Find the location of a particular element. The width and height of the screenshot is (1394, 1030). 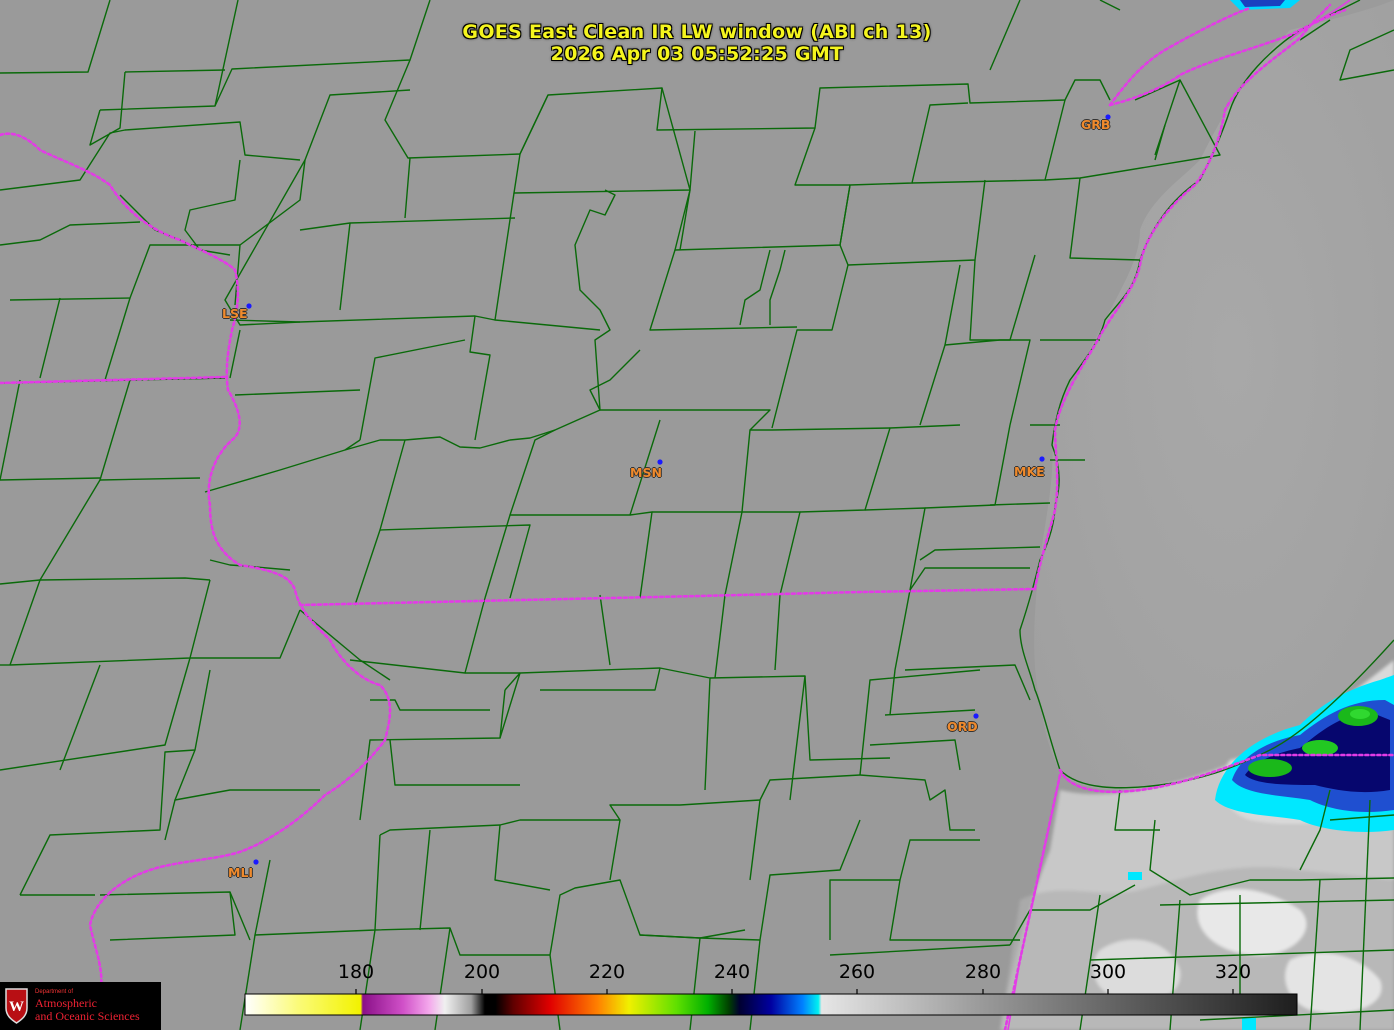

colorbar-tick-label: 300 is located at coordinates (1108, 972).